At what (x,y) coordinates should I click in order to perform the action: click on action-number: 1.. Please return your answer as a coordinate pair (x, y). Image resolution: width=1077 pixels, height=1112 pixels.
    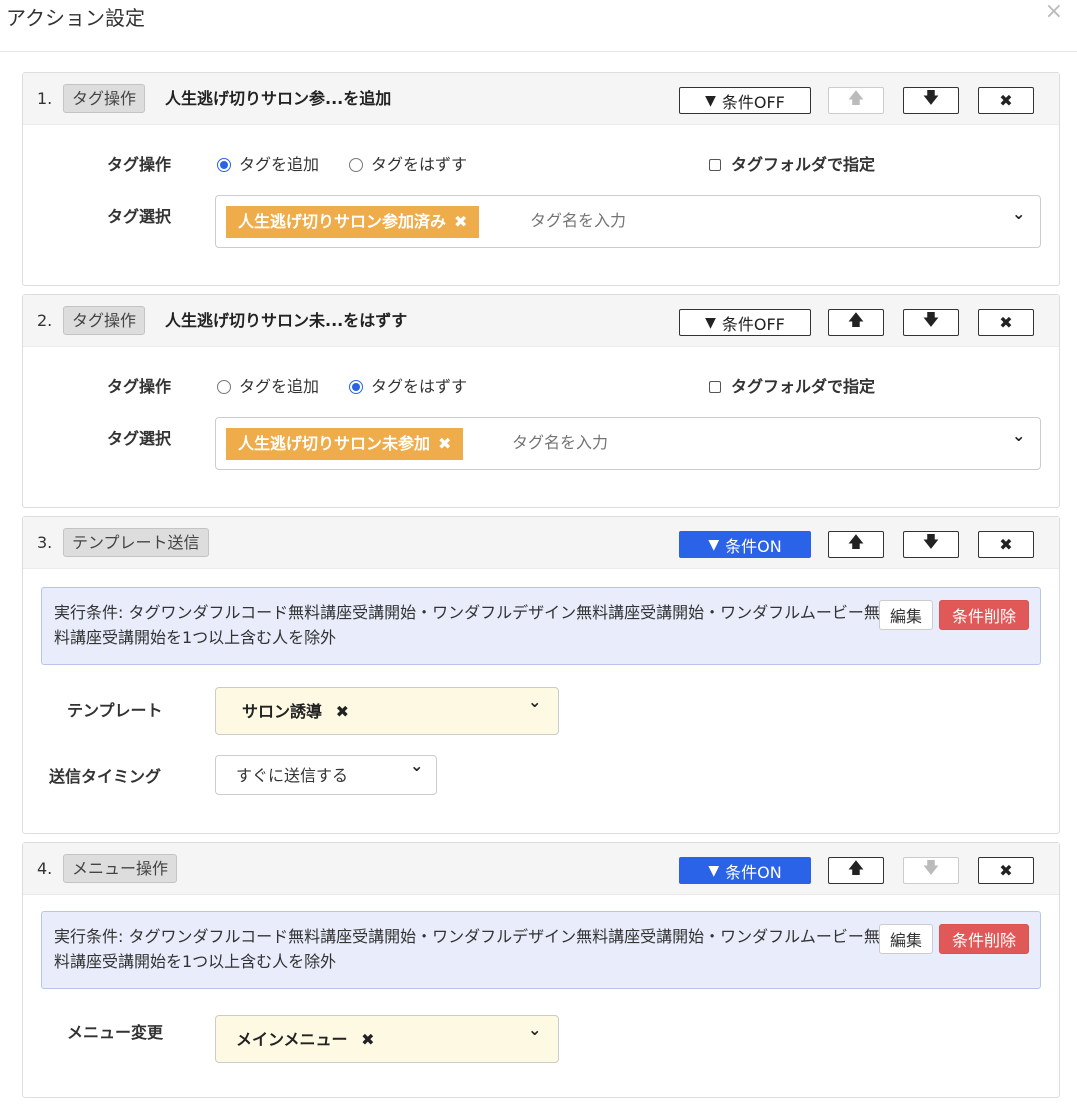
    Looking at the image, I should click on (45, 98).